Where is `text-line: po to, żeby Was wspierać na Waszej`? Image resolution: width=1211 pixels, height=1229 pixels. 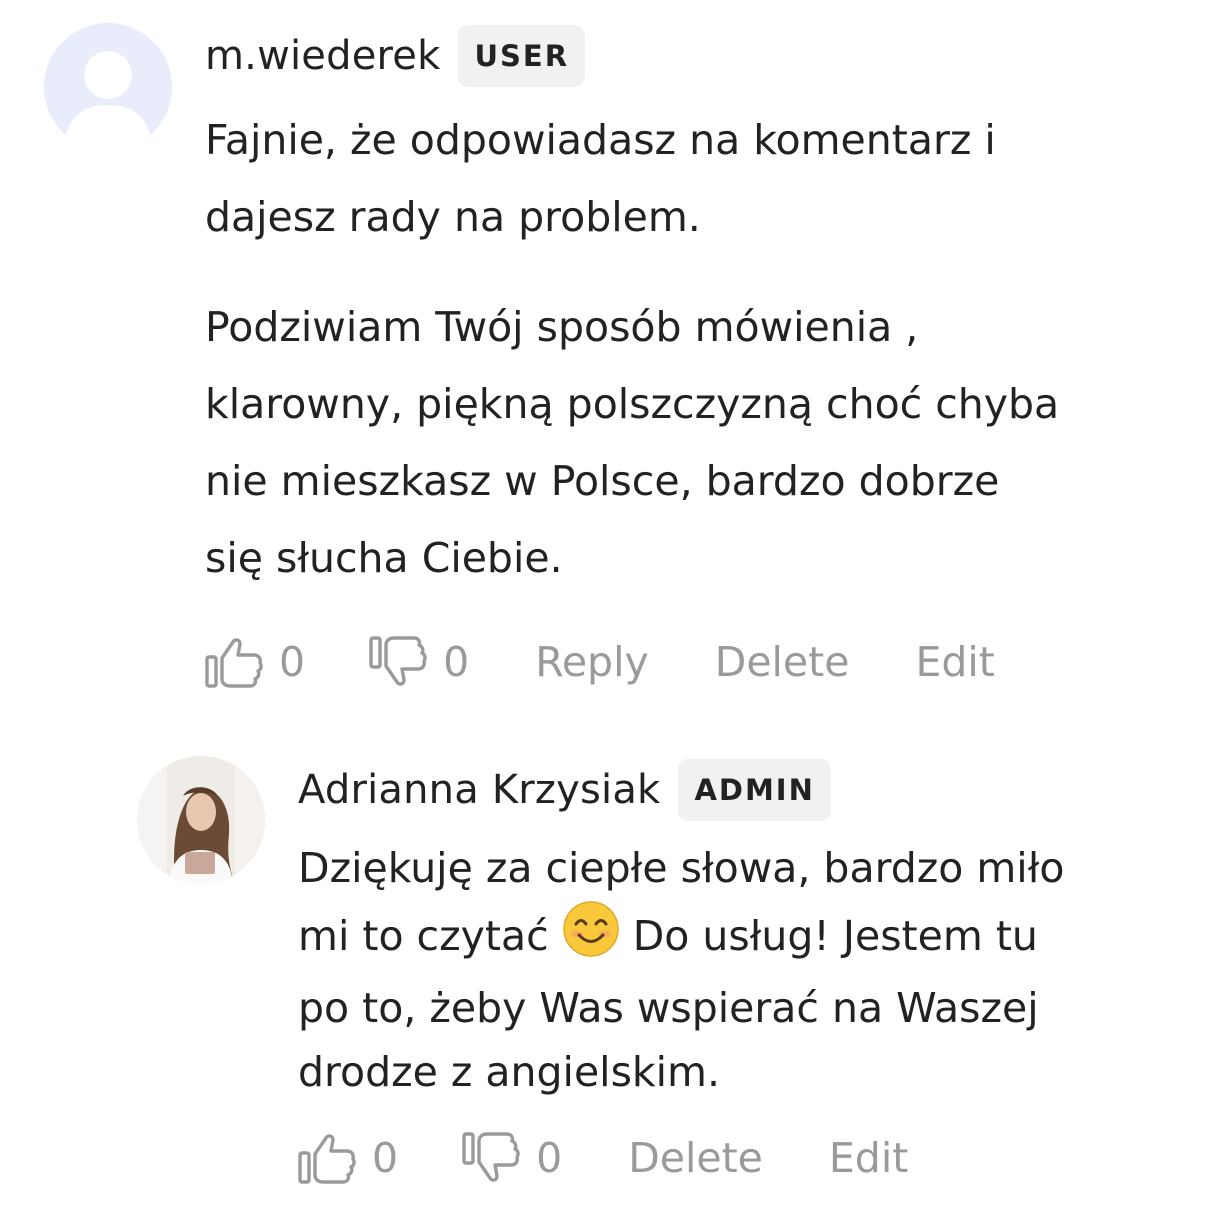
text-line: po to, żeby Was wspierać na Waszej is located at coordinates (668, 1008).